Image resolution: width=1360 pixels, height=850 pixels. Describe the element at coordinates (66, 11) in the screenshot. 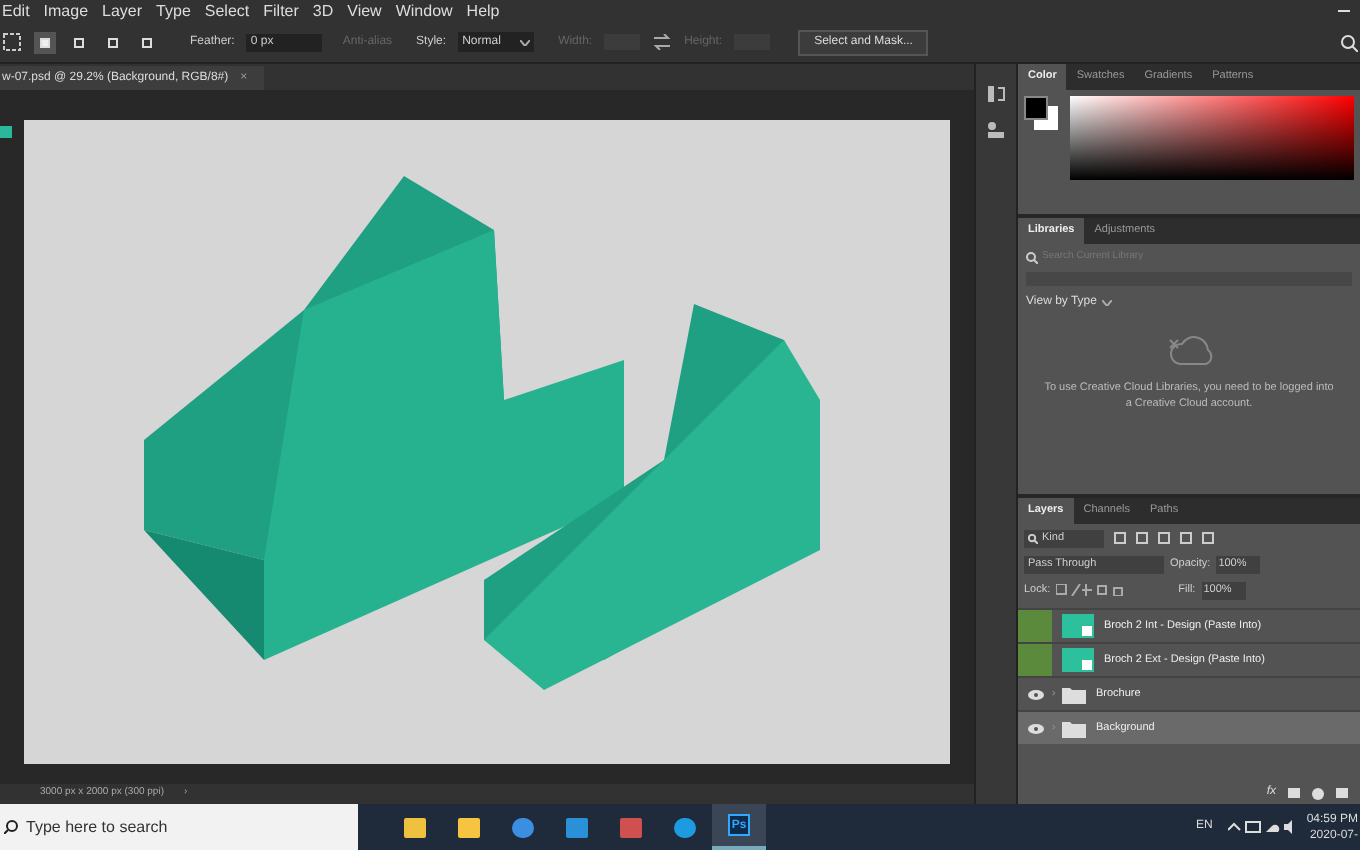

I see `menu-item: Image` at that location.